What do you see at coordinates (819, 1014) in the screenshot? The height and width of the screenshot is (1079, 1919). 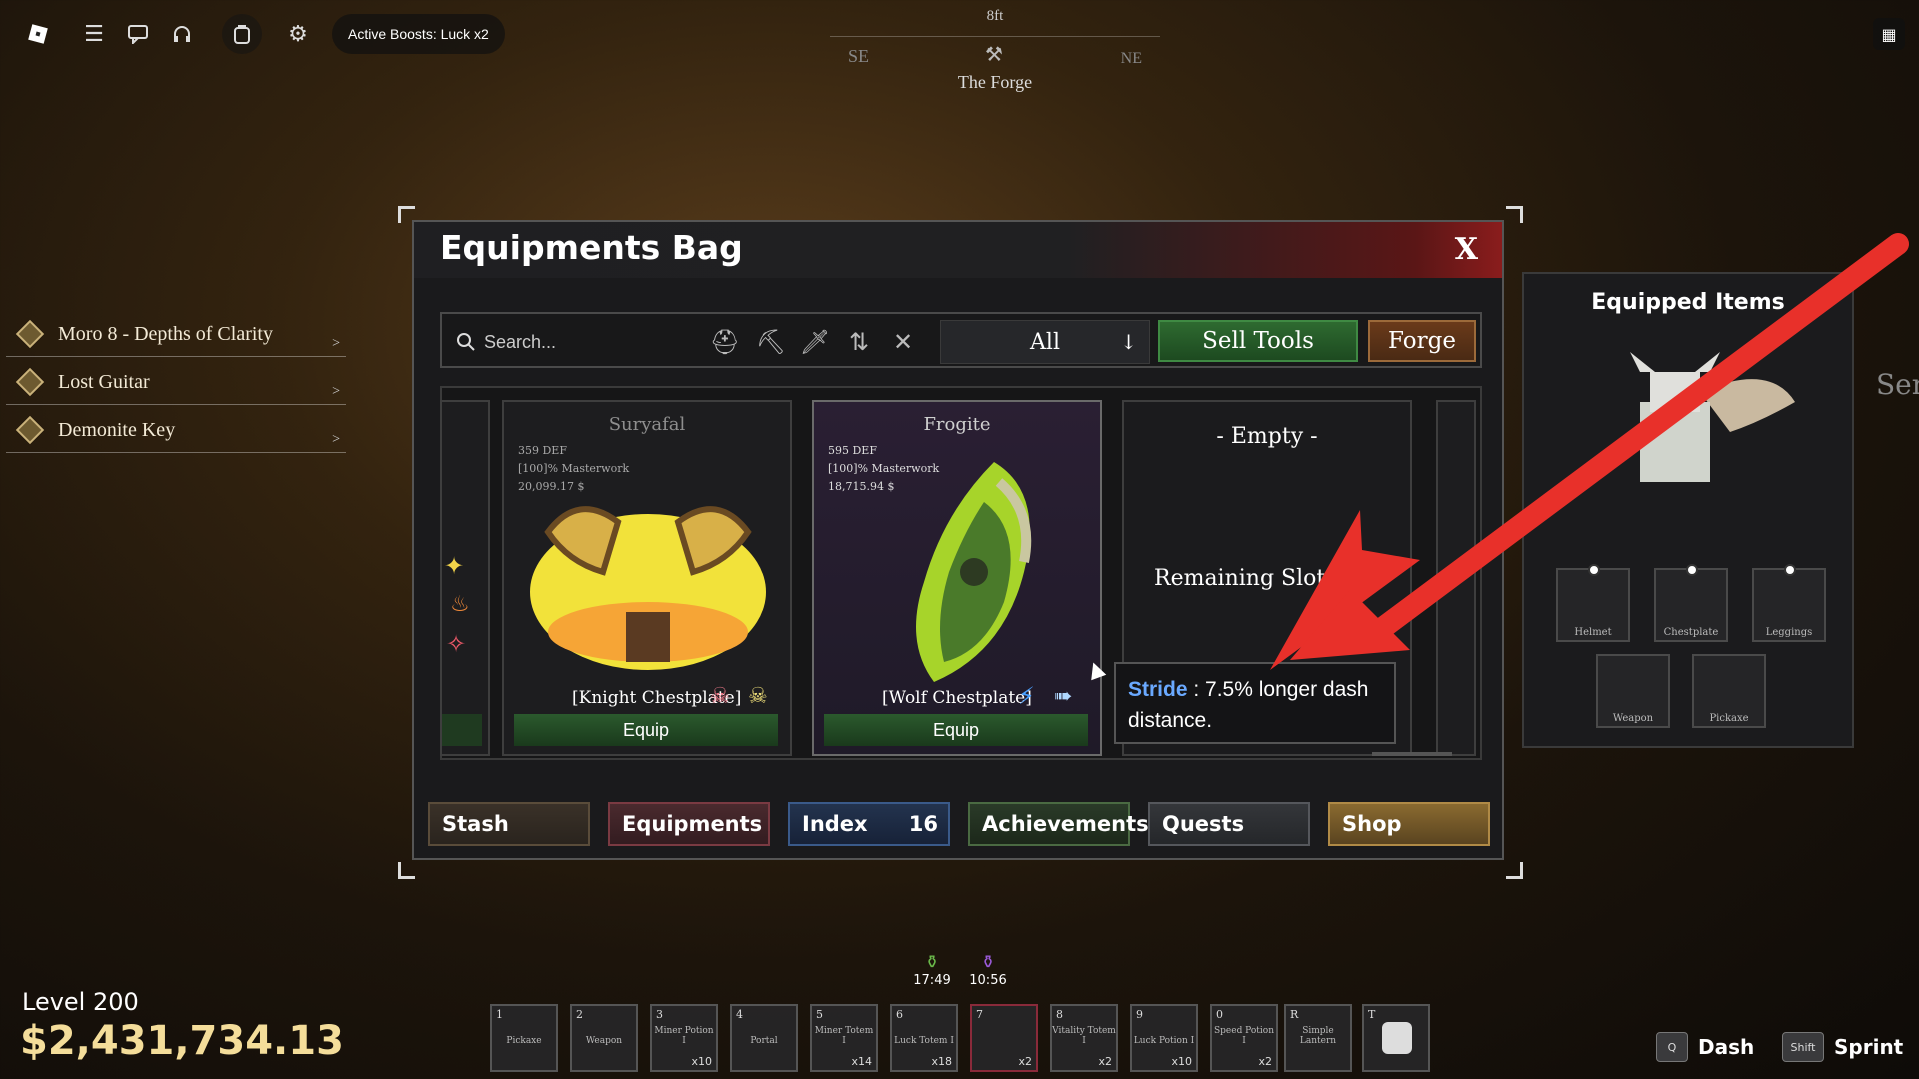 I see `slot-key: 5` at bounding box center [819, 1014].